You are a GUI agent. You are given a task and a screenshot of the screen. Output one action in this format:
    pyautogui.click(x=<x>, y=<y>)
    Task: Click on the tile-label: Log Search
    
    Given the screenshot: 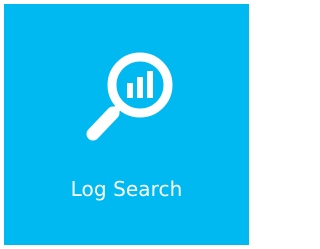 What is the action you would take?
    pyautogui.click(x=126, y=189)
    